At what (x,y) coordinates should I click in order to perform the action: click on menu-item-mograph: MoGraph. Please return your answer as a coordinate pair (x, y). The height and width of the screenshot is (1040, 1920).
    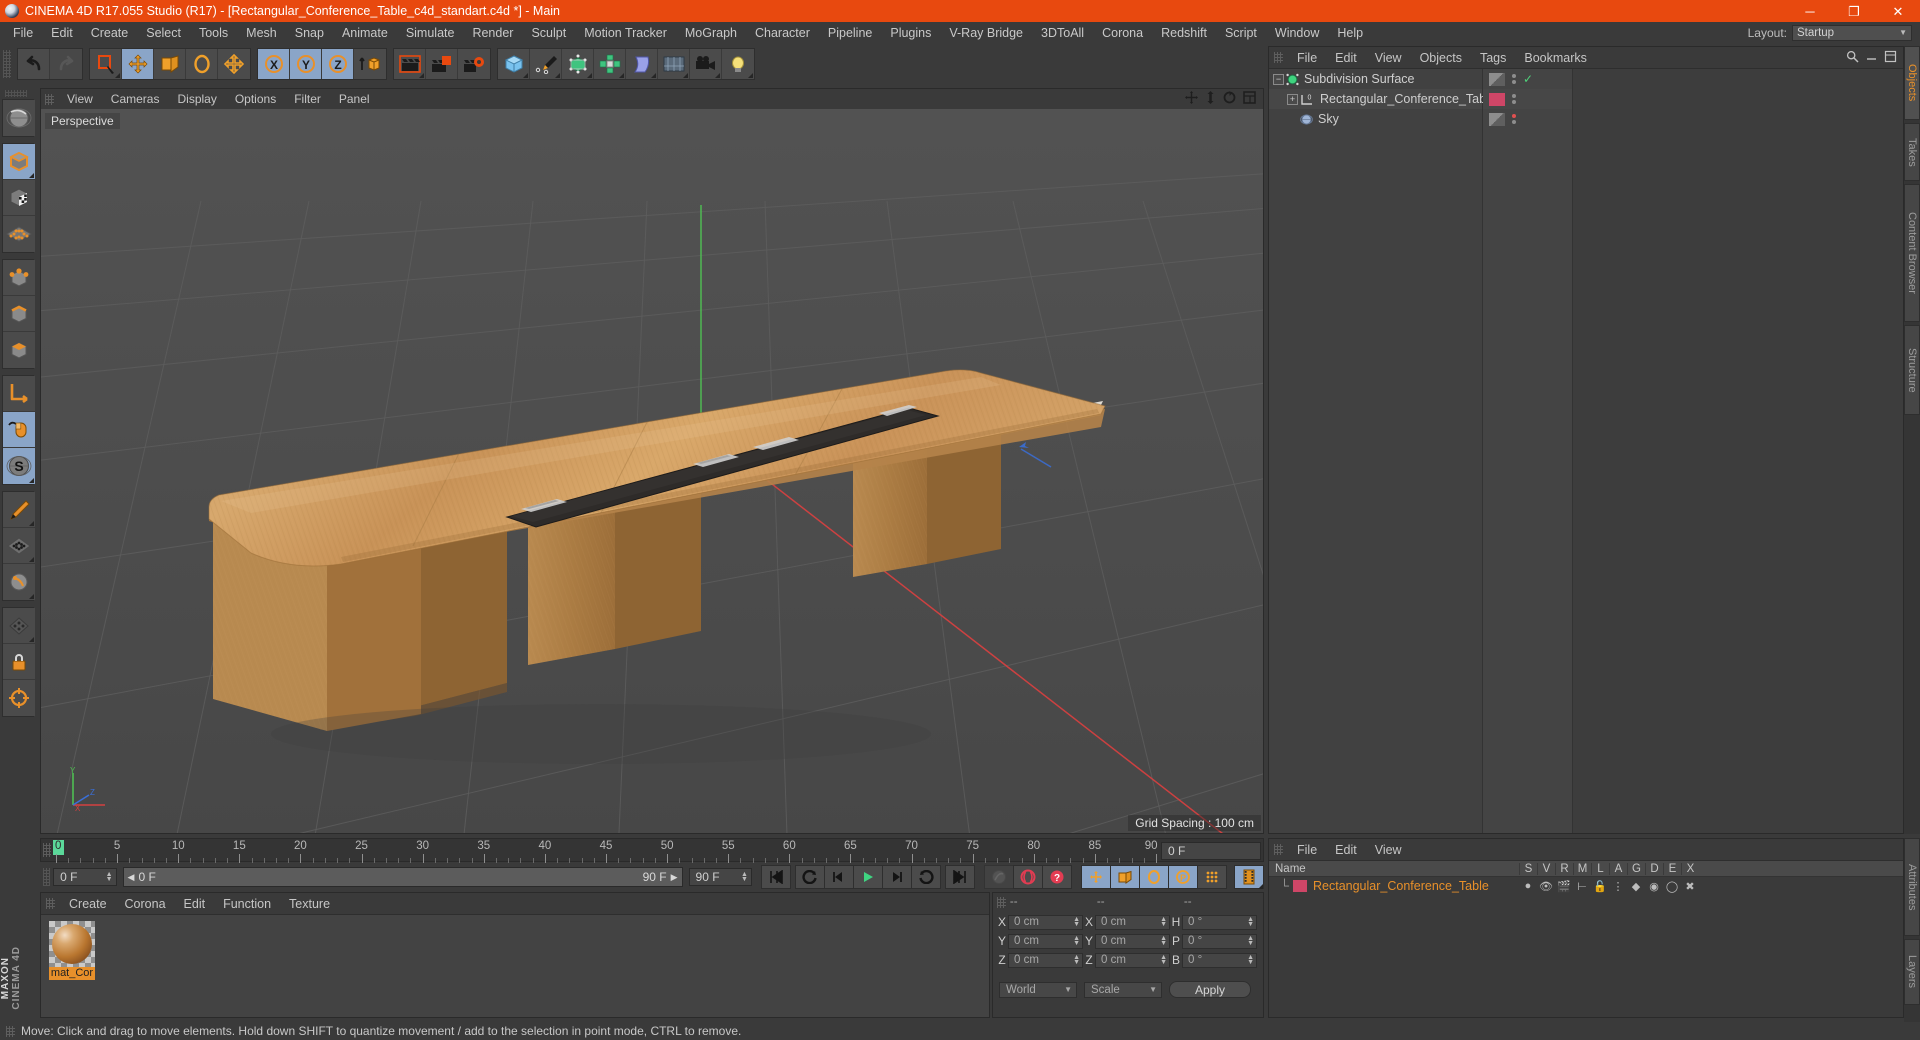
    Looking at the image, I should click on (711, 33).